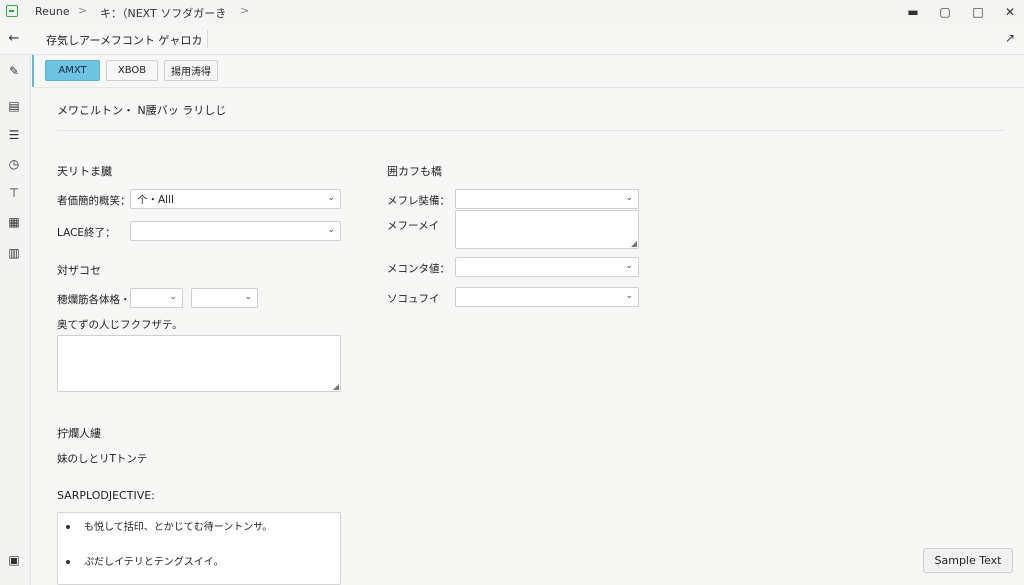  I want to click on field-3a-select: ⌄, so click(156, 298).